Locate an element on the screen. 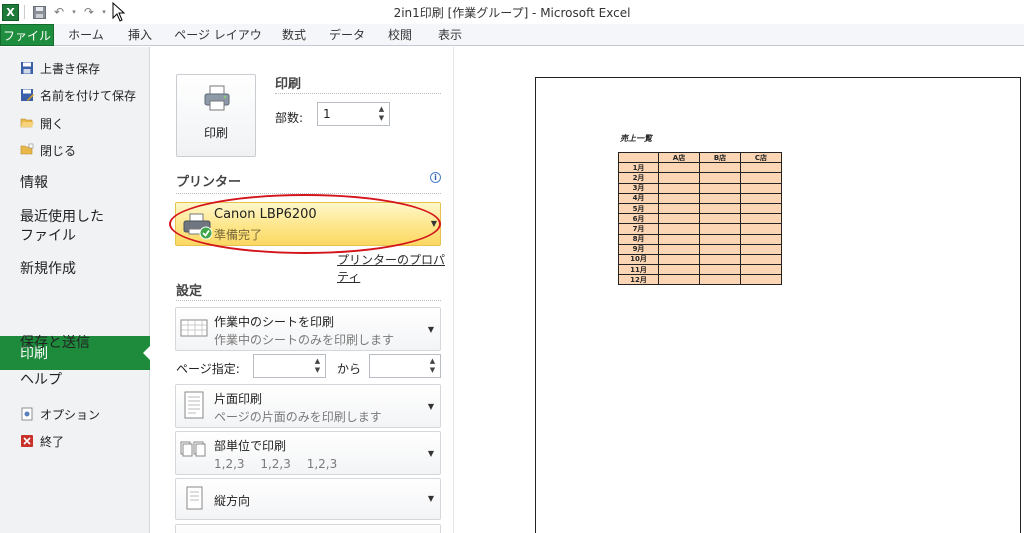 This screenshot has height=533, width=1024. tab-page-layout: ページ レイアウト is located at coordinates (218, 44).